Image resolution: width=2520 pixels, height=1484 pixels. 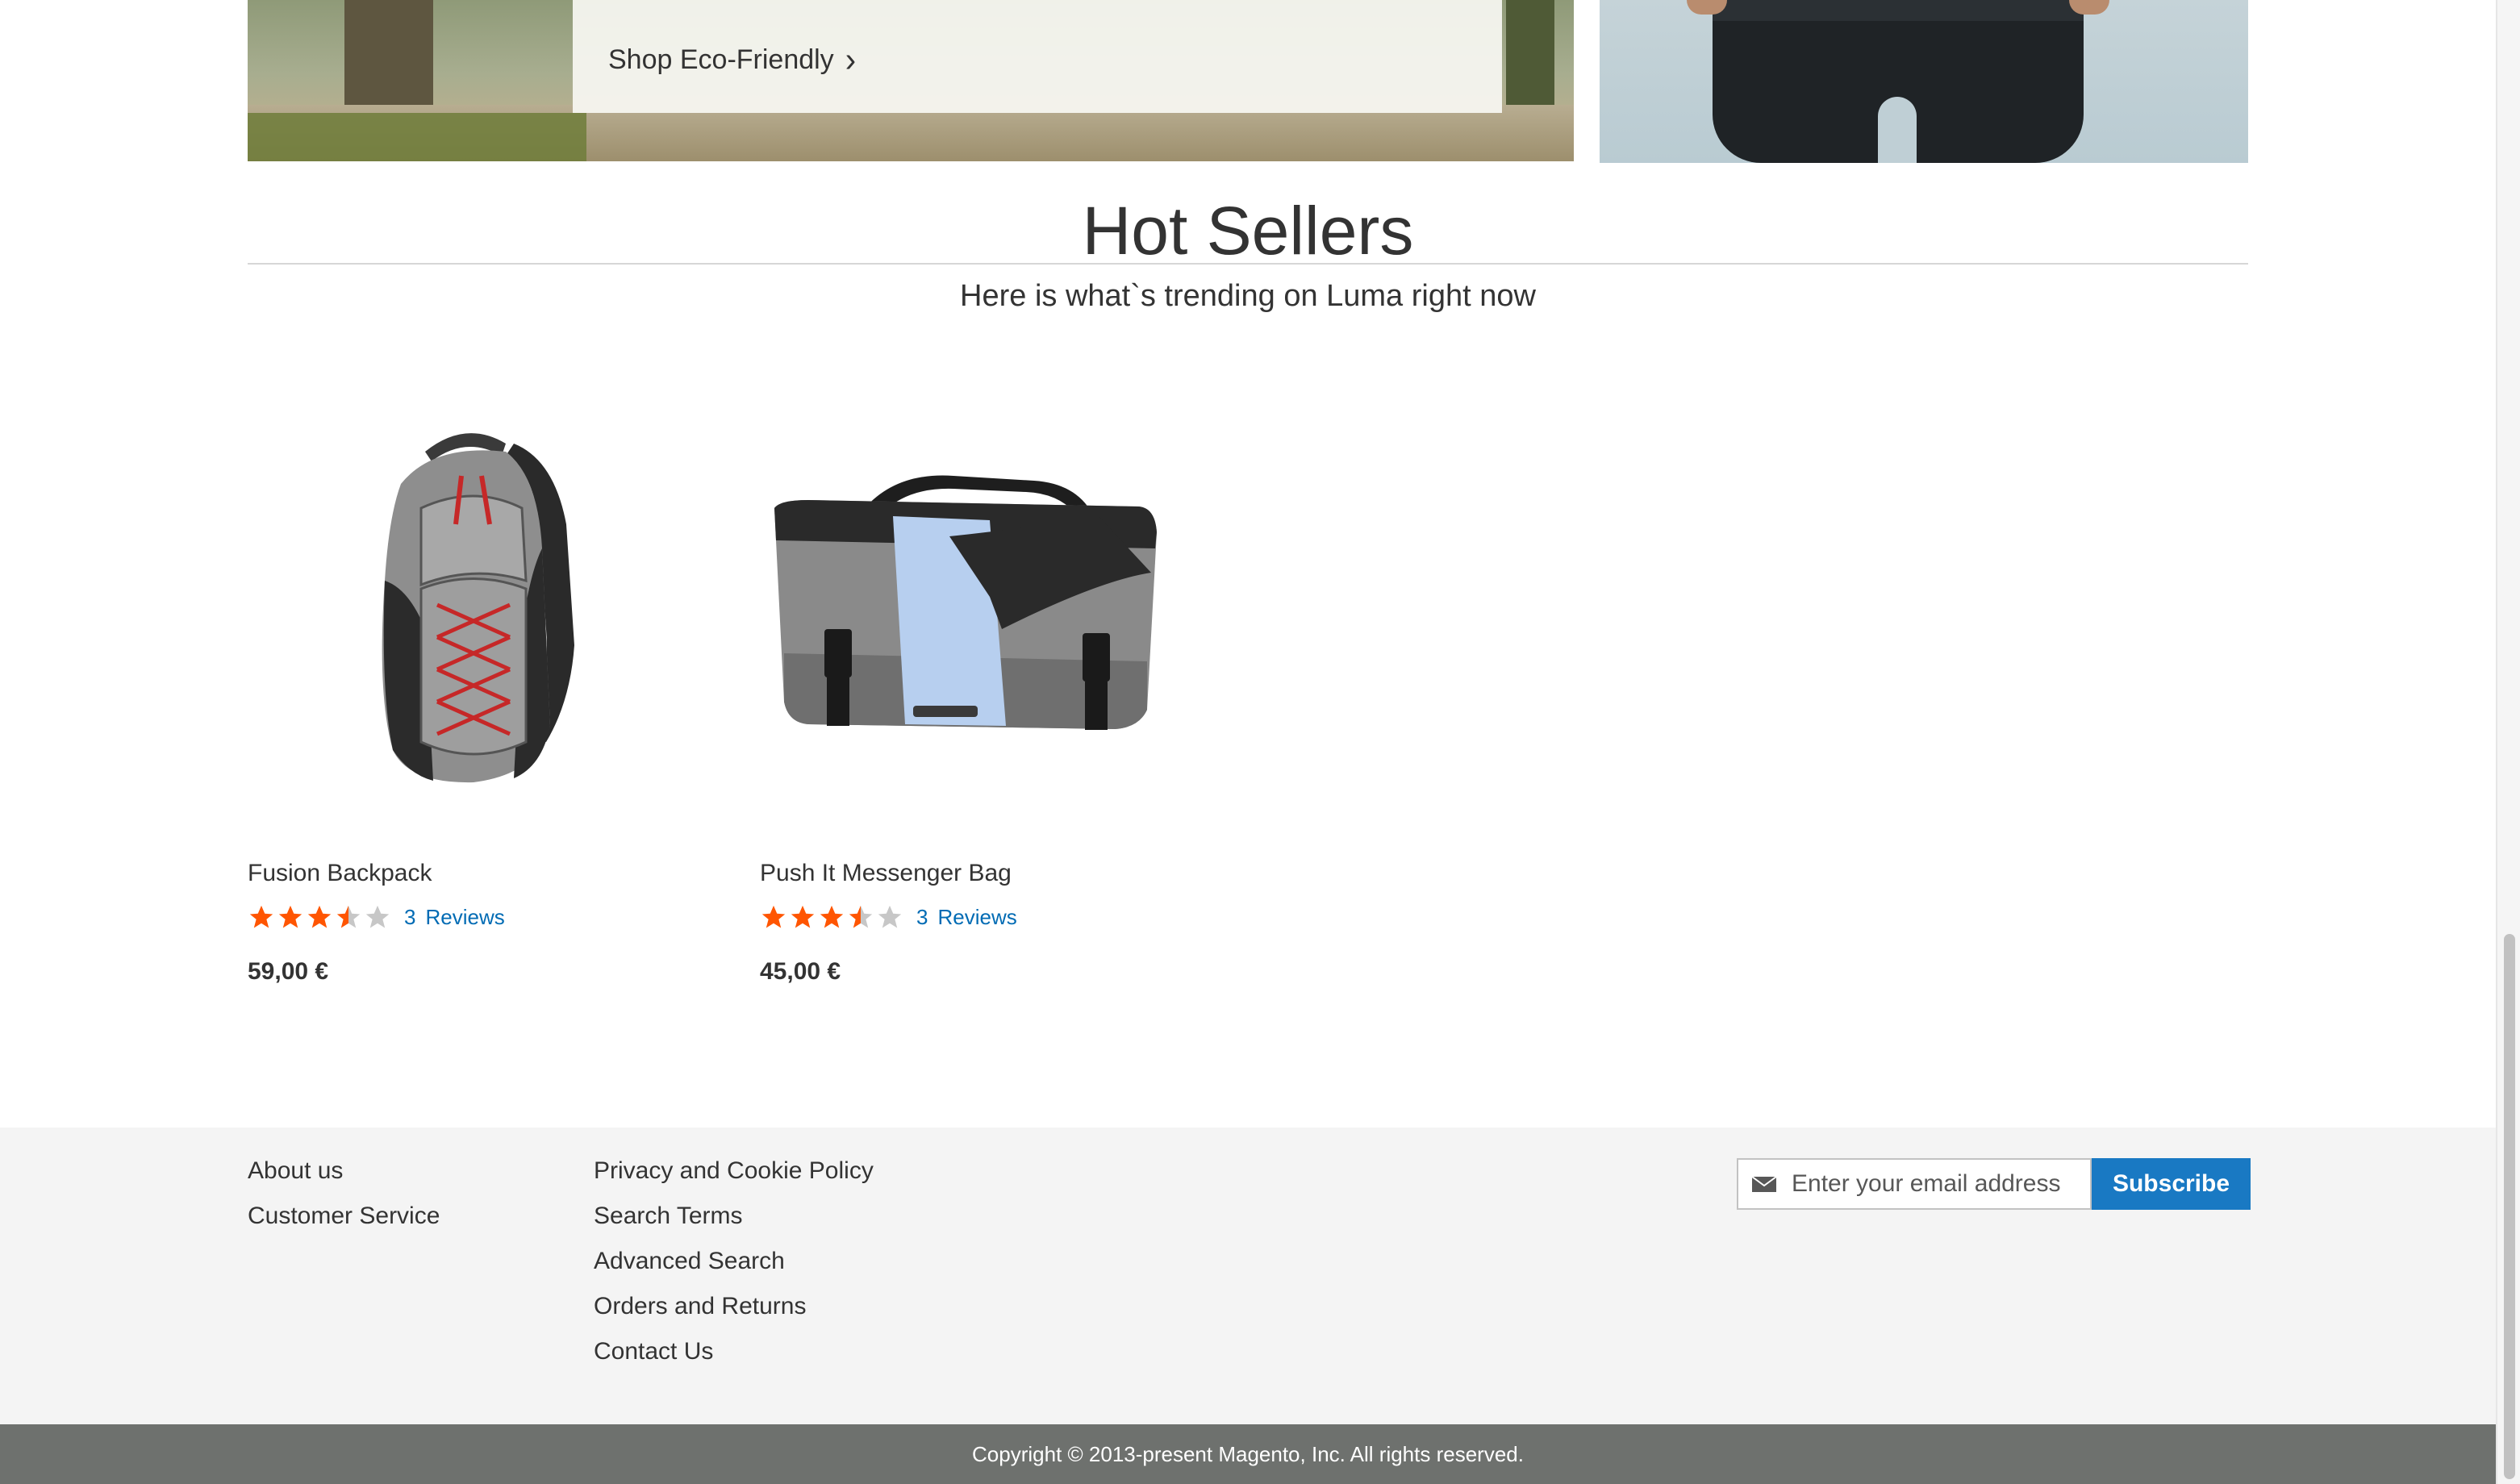 I want to click on envelope-icon, so click(x=1764, y=1184).